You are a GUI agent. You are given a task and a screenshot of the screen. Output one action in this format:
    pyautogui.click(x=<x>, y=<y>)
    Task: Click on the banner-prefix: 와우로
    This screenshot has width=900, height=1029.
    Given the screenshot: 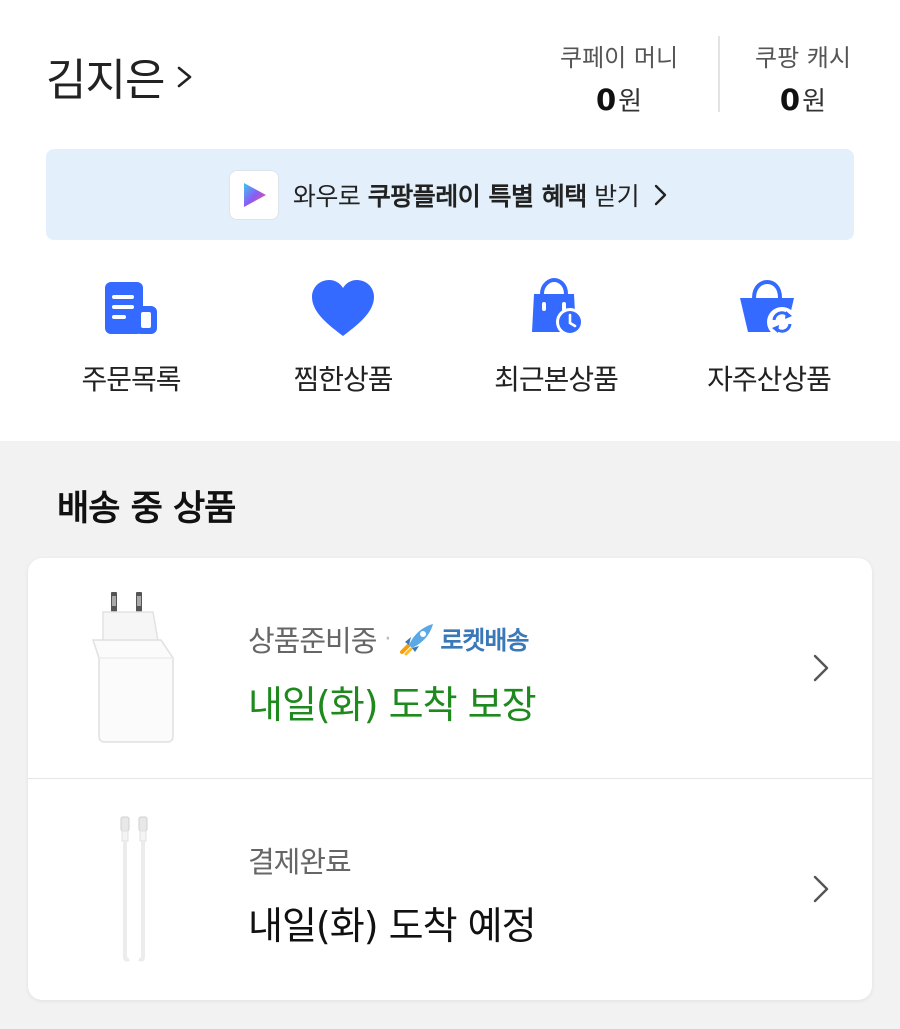 What is the action you would take?
    pyautogui.click(x=330, y=196)
    